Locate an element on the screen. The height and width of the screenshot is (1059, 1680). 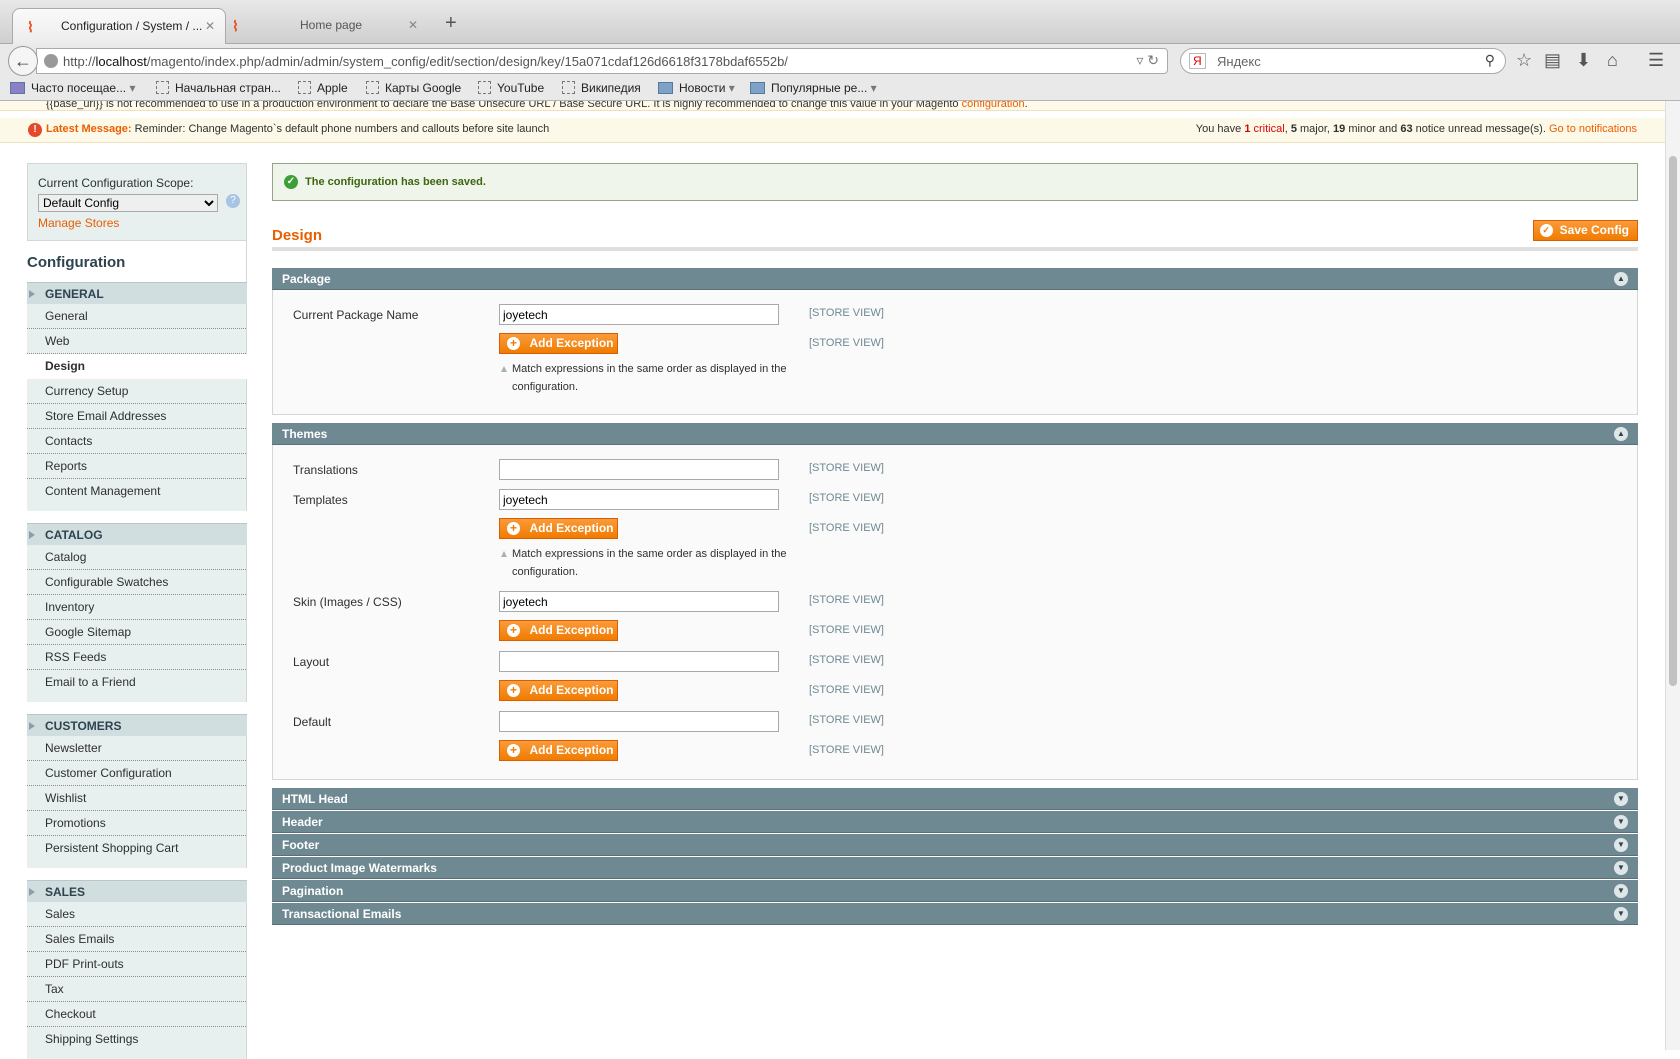
tab-configuration: ⌇ Configuration / System / ... ✕ is located at coordinates (119, 26).